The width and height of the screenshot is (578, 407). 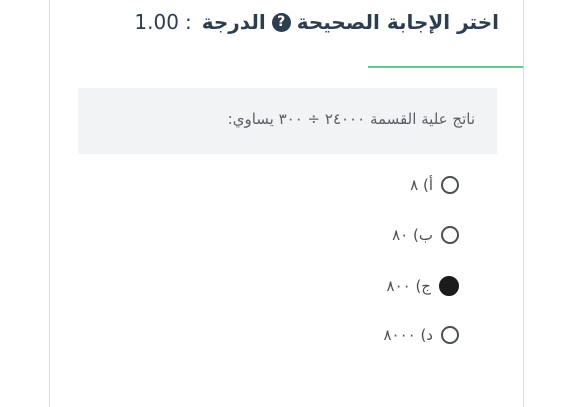 What do you see at coordinates (233, 22) in the screenshot?
I see `grade-label: الدرجة` at bounding box center [233, 22].